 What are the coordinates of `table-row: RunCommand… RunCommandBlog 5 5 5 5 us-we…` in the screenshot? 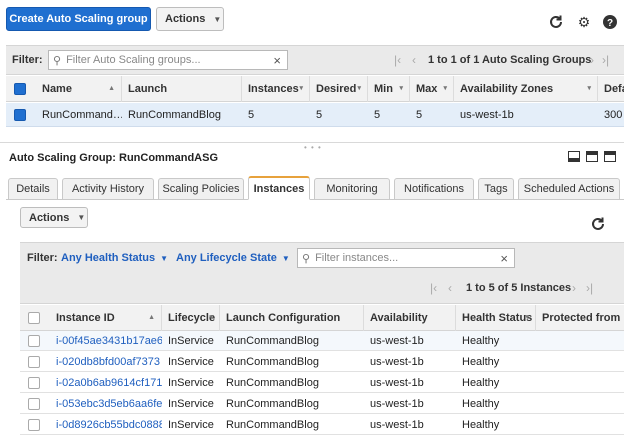 It's located at (315, 115).